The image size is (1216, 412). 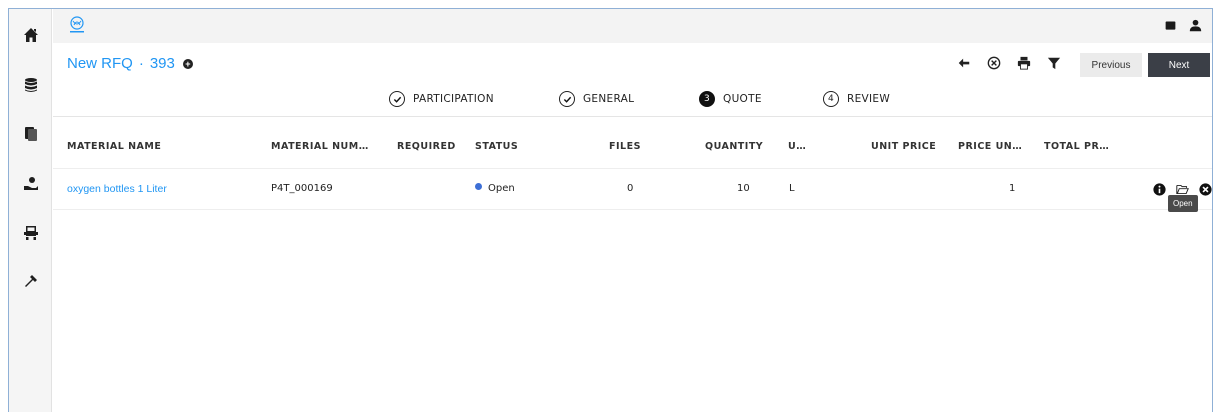 What do you see at coordinates (609, 99) in the screenshot?
I see `step-label: GENERAL` at bounding box center [609, 99].